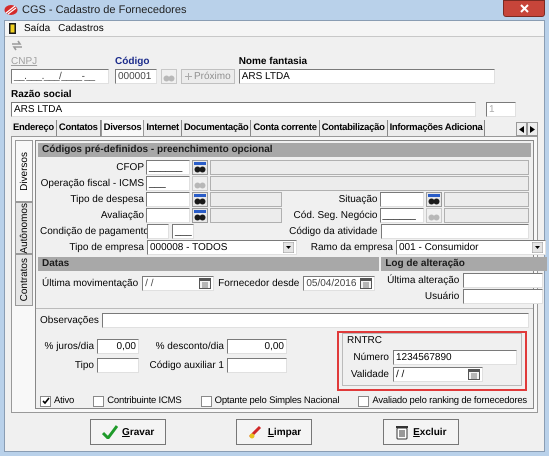  Describe the element at coordinates (37, 28) in the screenshot. I see `menu-item: Saída` at that location.